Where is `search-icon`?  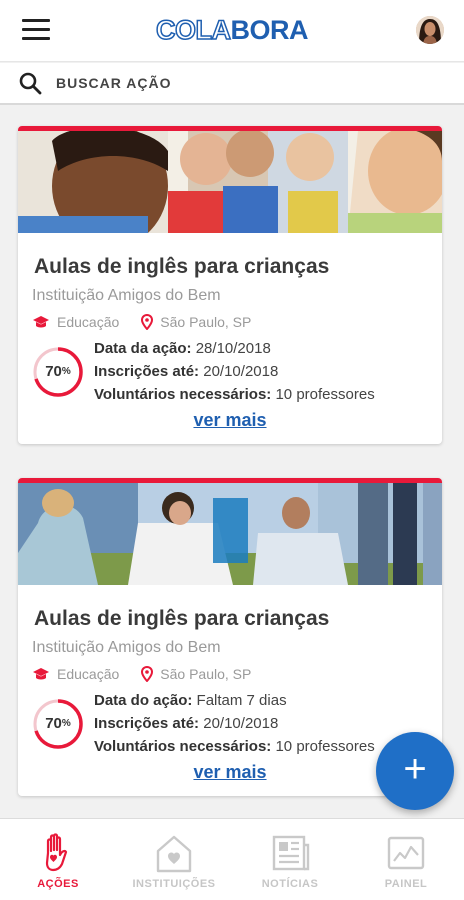
search-icon is located at coordinates (30, 83).